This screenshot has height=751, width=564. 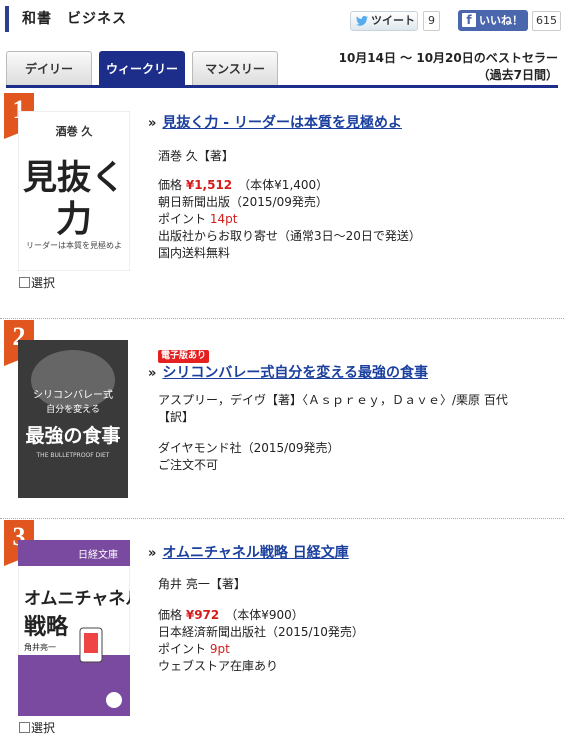 I want to click on book-author-cont: 【訳】, so click(x=176, y=417).